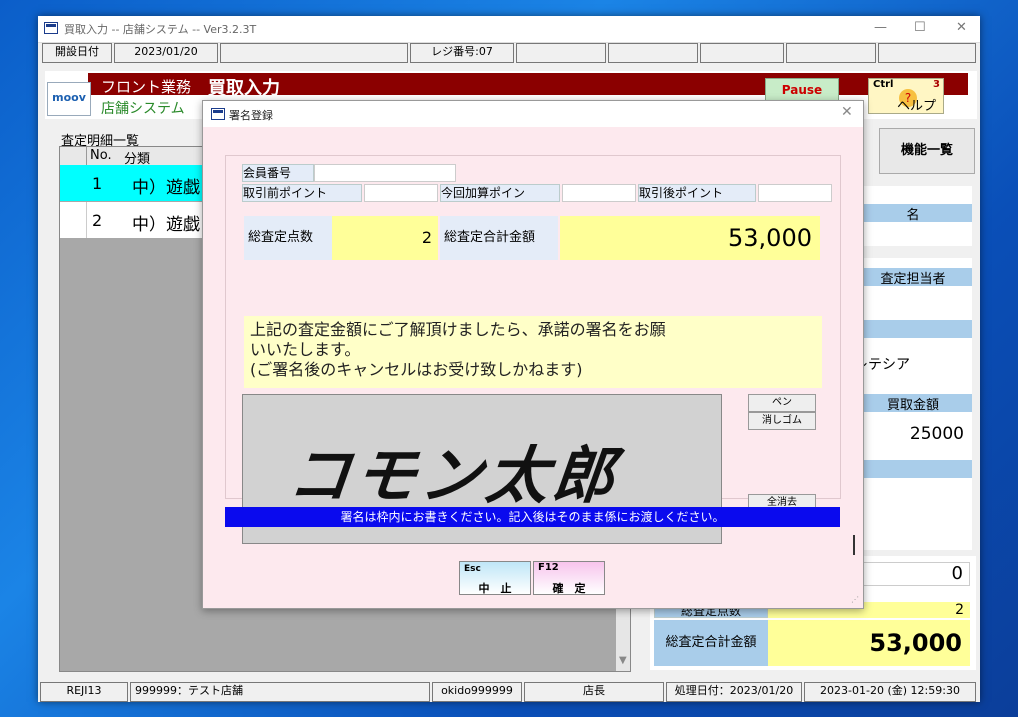  What do you see at coordinates (495, 578) in the screenshot?
I see `cancel-button: Esc 中 止` at bounding box center [495, 578].